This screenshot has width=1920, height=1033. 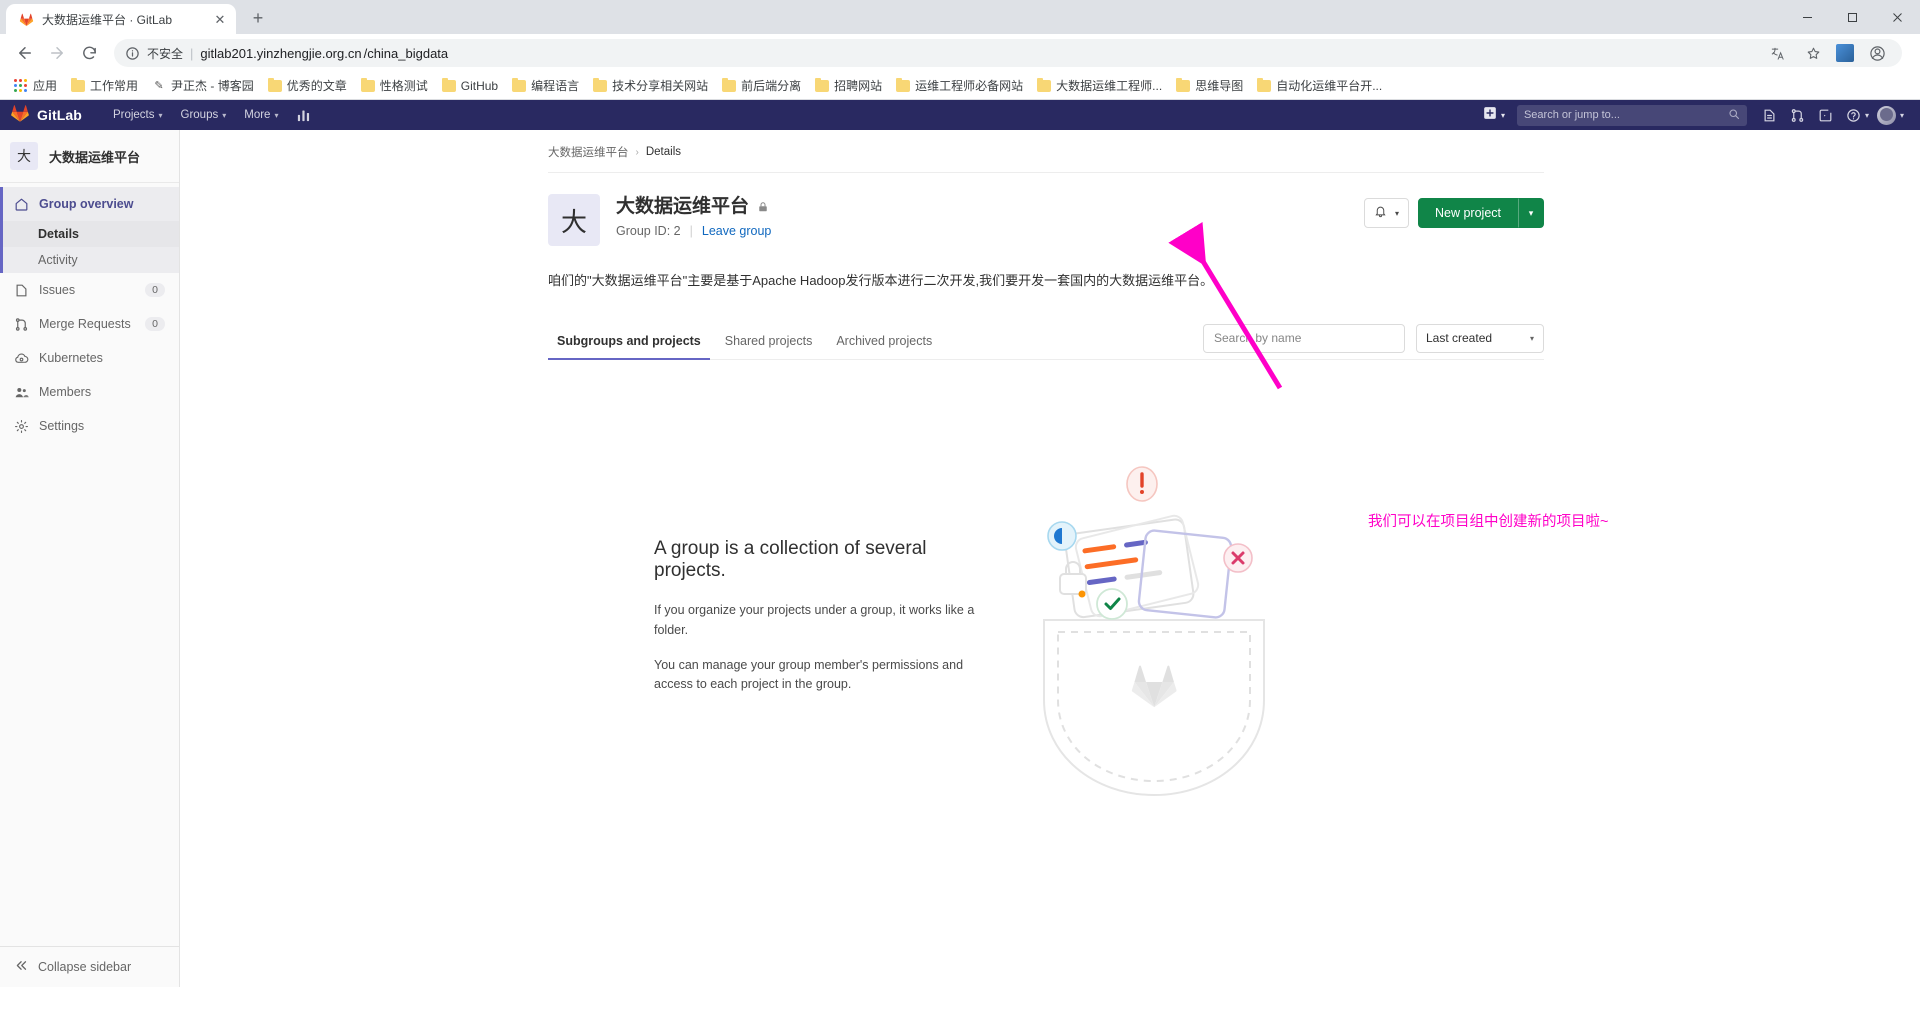 What do you see at coordinates (1046, 158) in the screenshot?
I see `breadcrumb: 大数据运维平台 › Details` at bounding box center [1046, 158].